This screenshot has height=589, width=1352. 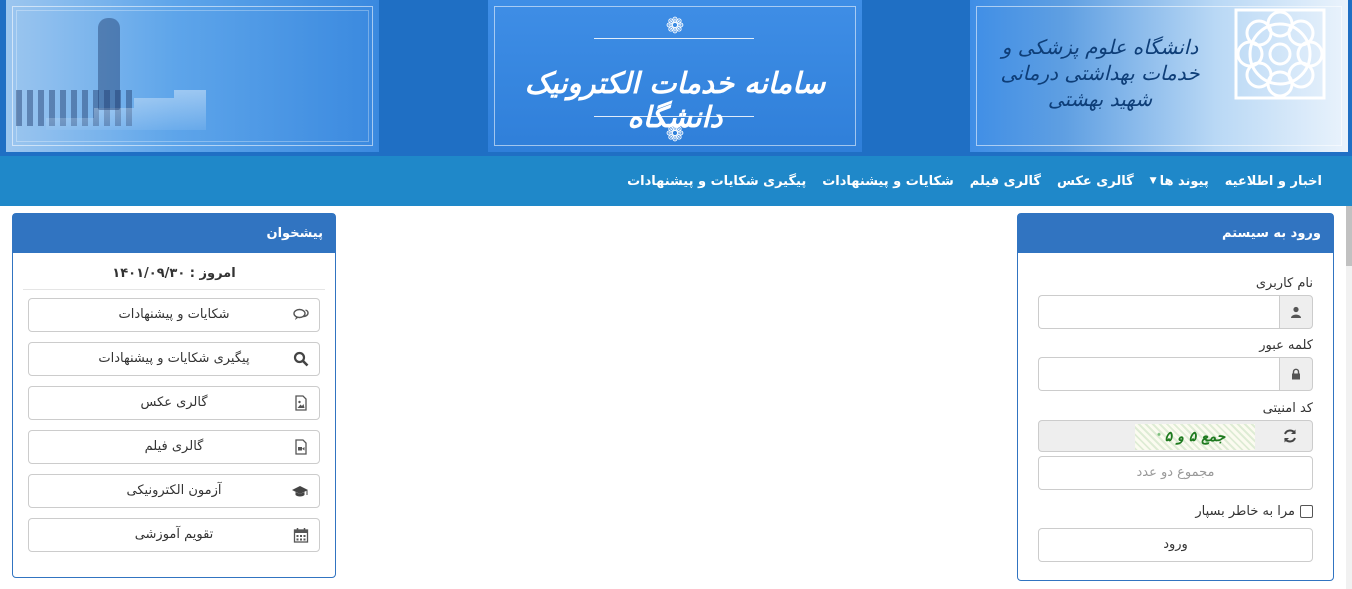 I want to click on password-group, so click(x=1175, y=374).